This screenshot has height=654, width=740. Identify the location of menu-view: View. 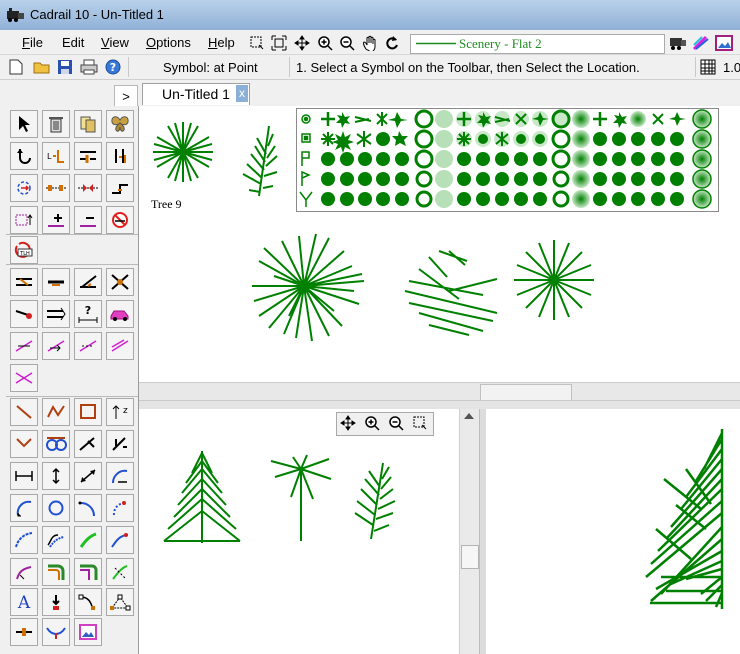
(115, 42).